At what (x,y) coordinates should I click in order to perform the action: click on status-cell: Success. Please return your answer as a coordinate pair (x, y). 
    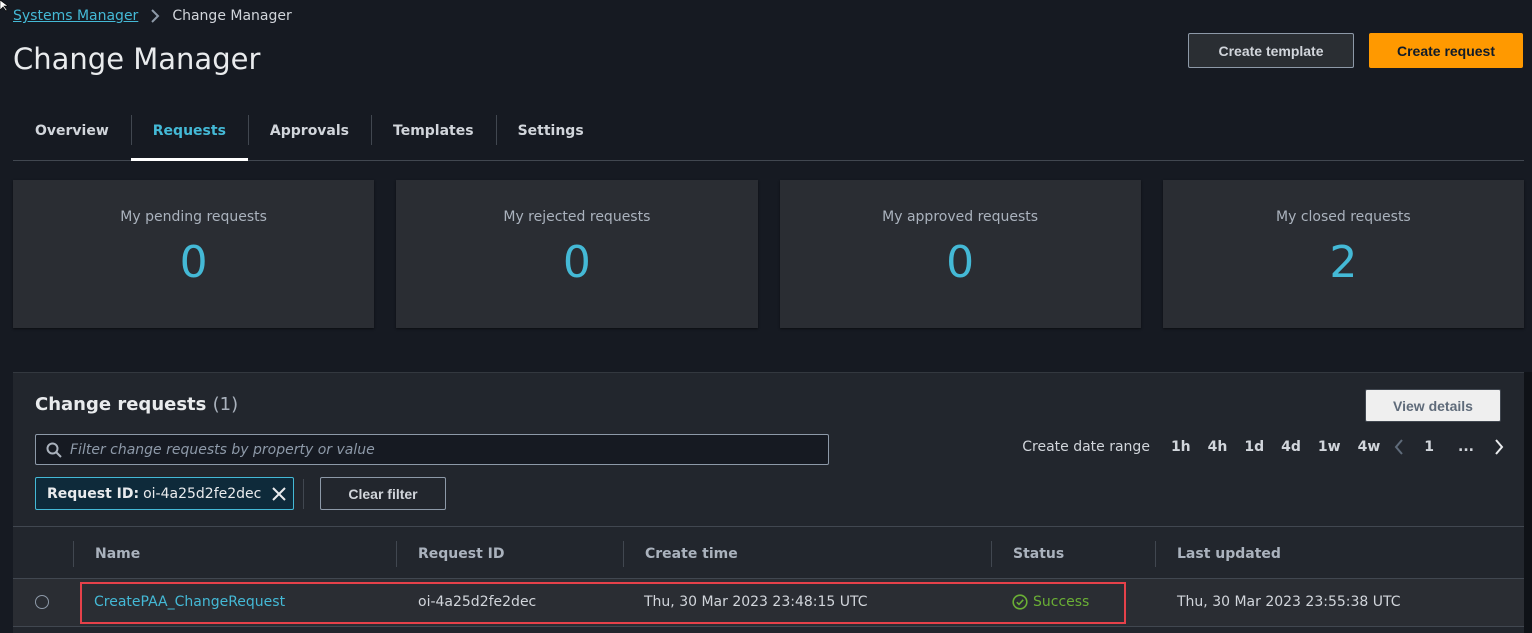
    Looking at the image, I should click on (1050, 602).